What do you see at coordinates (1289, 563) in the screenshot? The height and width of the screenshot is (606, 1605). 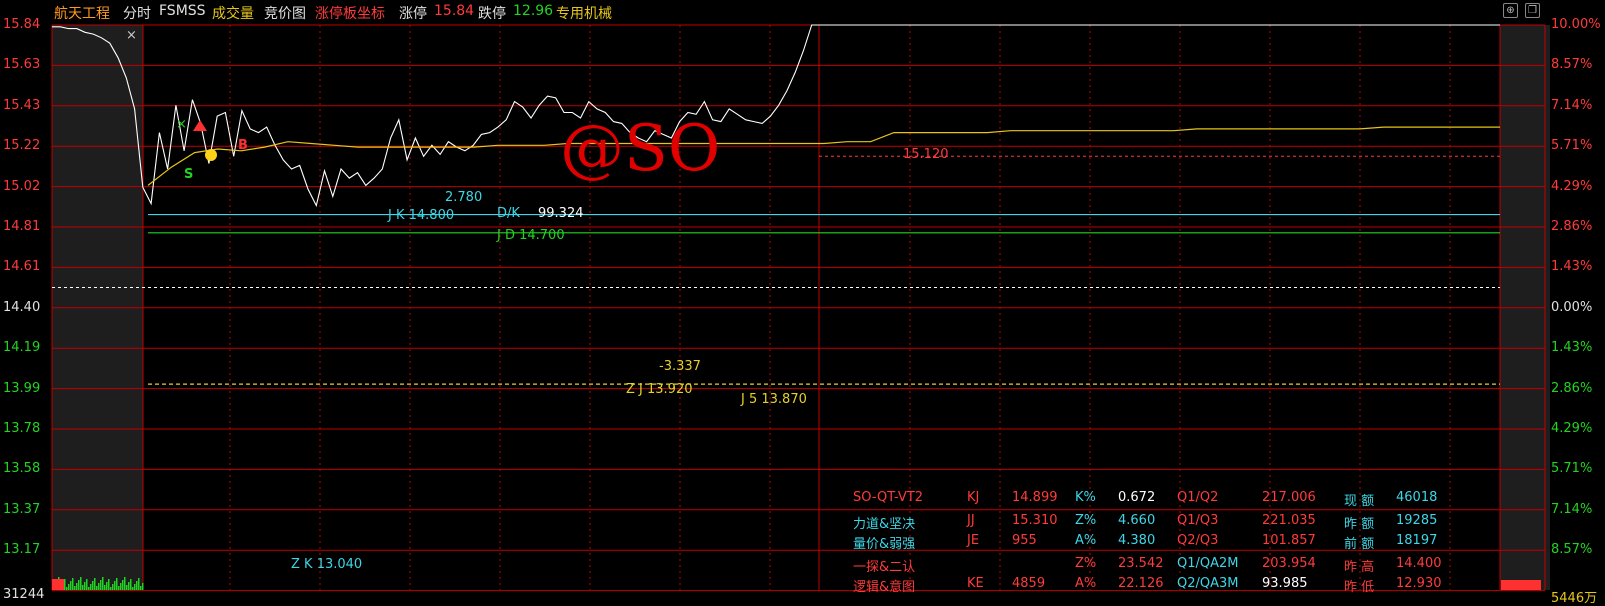 I see `info-v3: 203.954` at bounding box center [1289, 563].